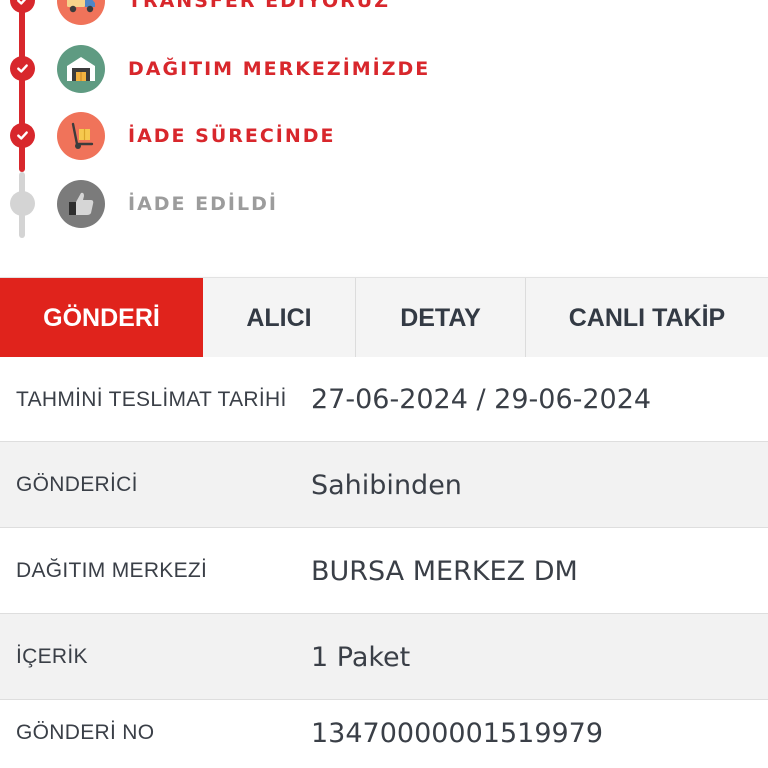 This screenshot has width=768, height=768. I want to click on truck-icon, so click(81, 12).